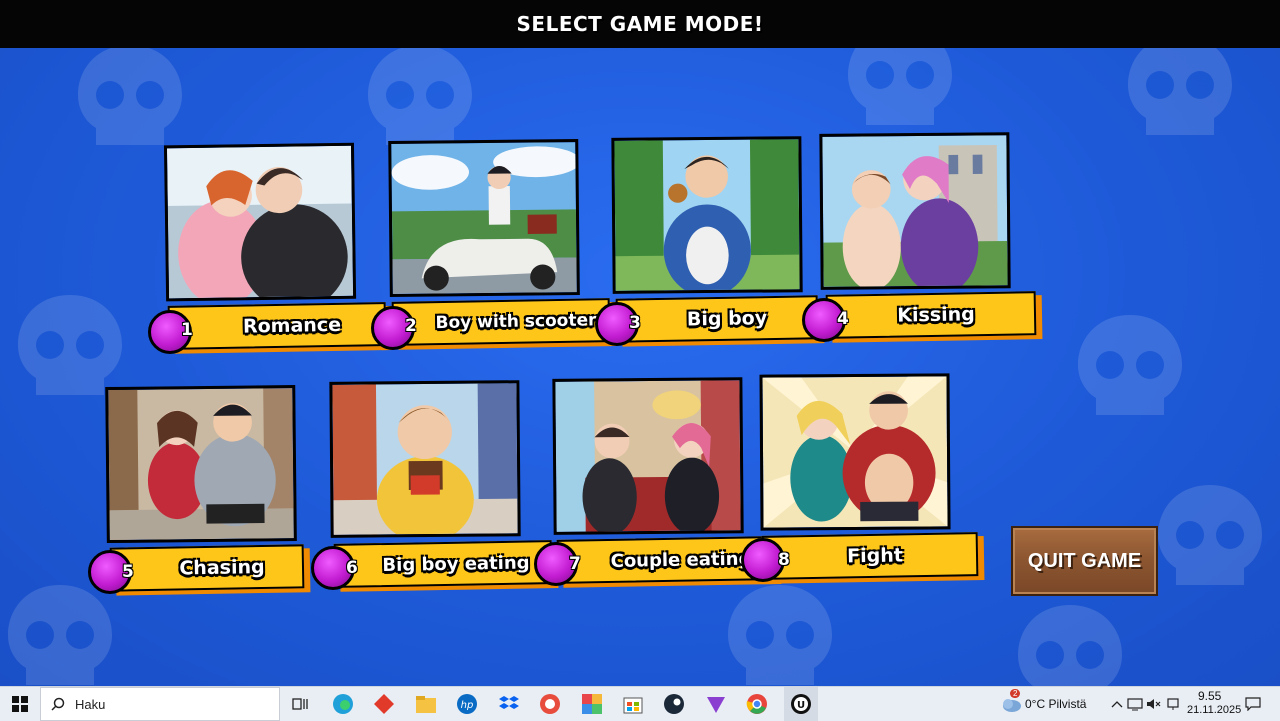 Image resolution: width=1280 pixels, height=721 pixels. I want to click on file-explorer-icon, so click(426, 704).